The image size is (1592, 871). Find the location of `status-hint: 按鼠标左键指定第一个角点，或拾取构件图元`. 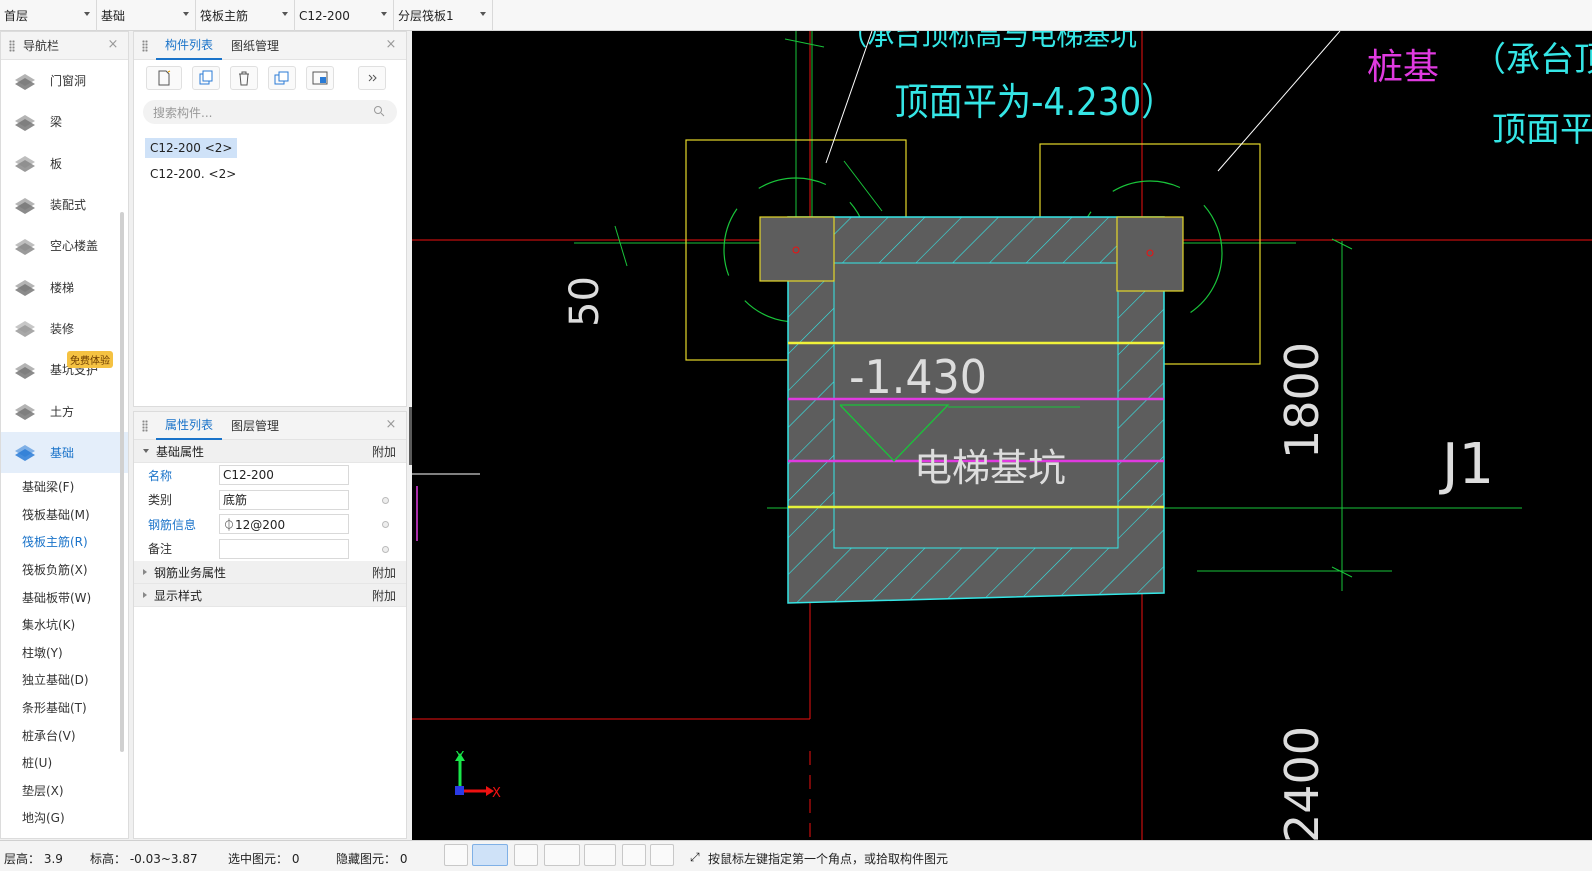

status-hint: 按鼠标左键指定第一个角点，或拾取构件图元 is located at coordinates (828, 859).